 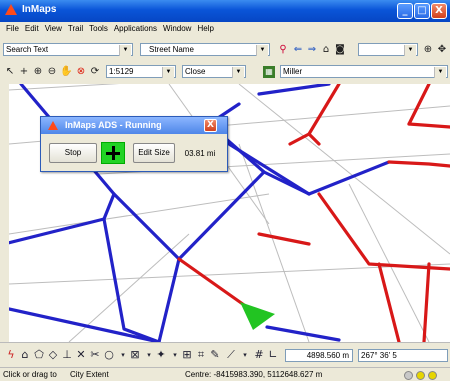 I want to click on measure-icon: ⊥, so click(x=67, y=355).